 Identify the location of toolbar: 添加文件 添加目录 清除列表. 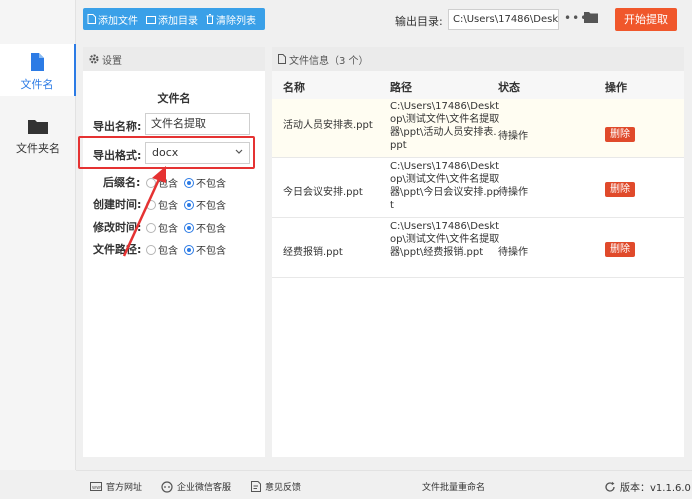
(174, 19).